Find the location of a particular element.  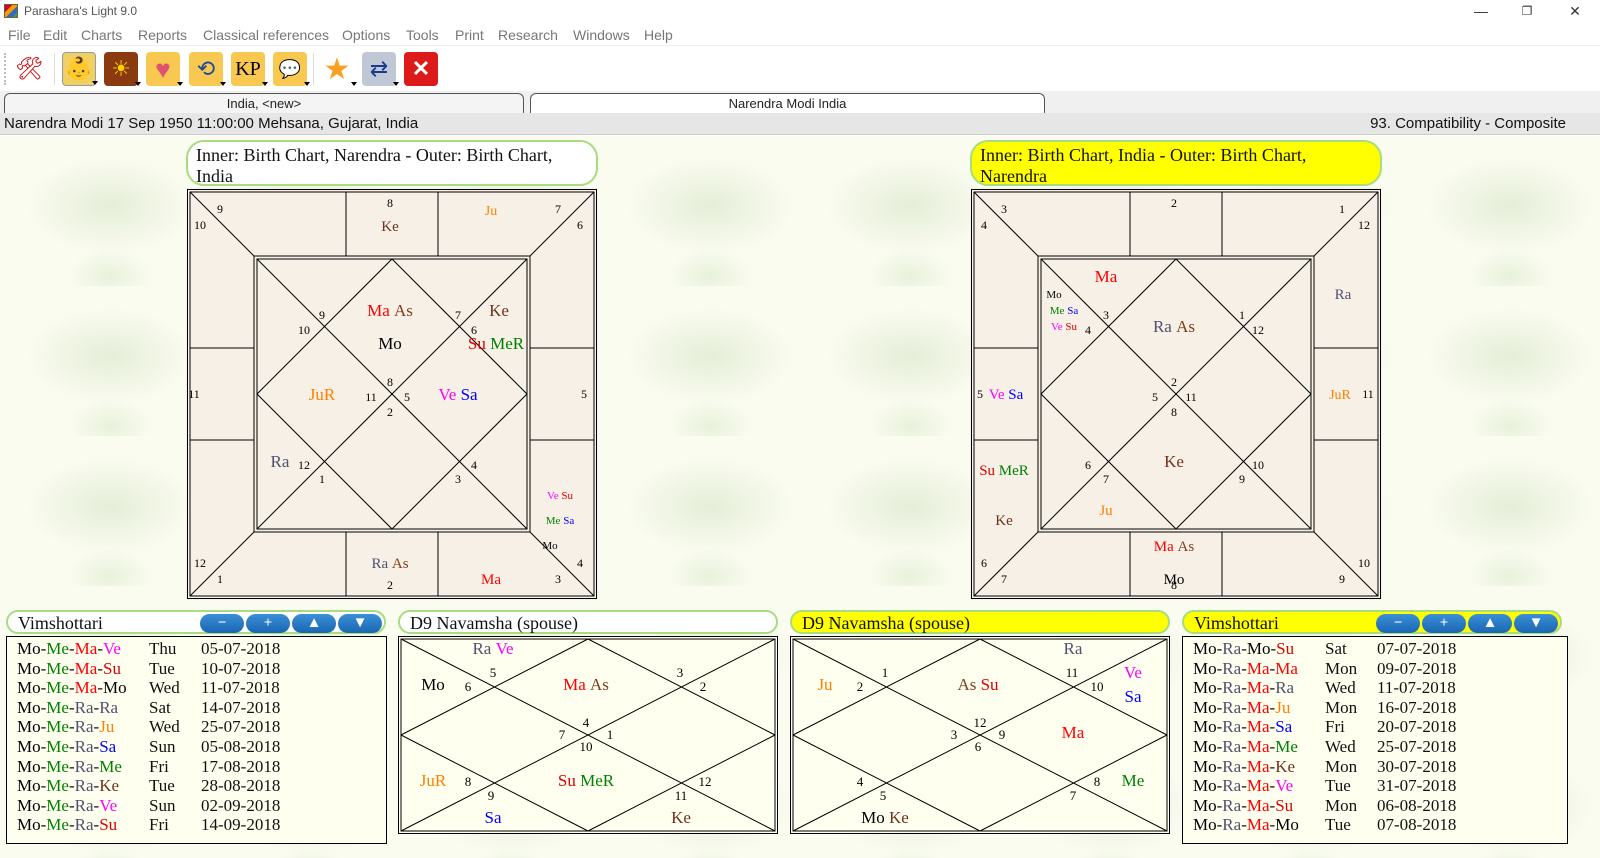

dasha-row: Mo-Ra-Ma-Su Mon 06-08-2018 is located at coordinates (1324, 805).